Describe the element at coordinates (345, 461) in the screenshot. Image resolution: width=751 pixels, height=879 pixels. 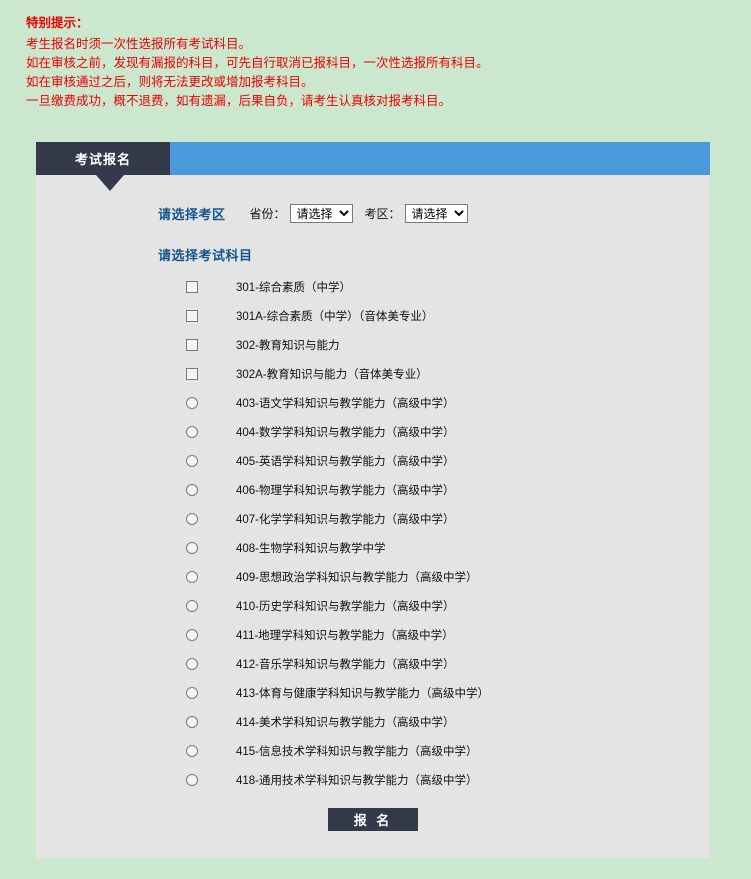
I see `subject-label: 405-英语学科知识与教学能力（高级中学）` at that location.